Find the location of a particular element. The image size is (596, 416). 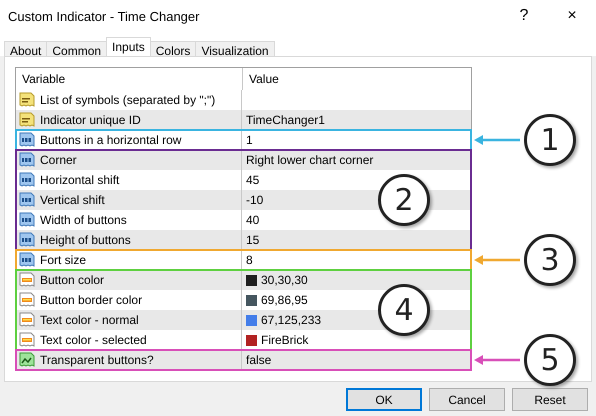

dialog-button: Cancel is located at coordinates (467, 399).